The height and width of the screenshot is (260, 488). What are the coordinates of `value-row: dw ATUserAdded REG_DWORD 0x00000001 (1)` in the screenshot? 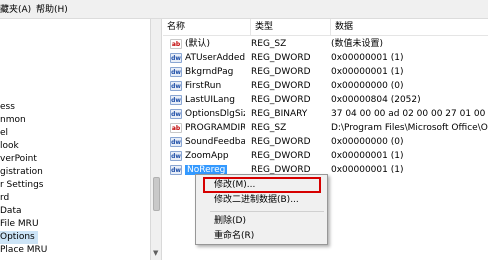 It's located at (325, 58).